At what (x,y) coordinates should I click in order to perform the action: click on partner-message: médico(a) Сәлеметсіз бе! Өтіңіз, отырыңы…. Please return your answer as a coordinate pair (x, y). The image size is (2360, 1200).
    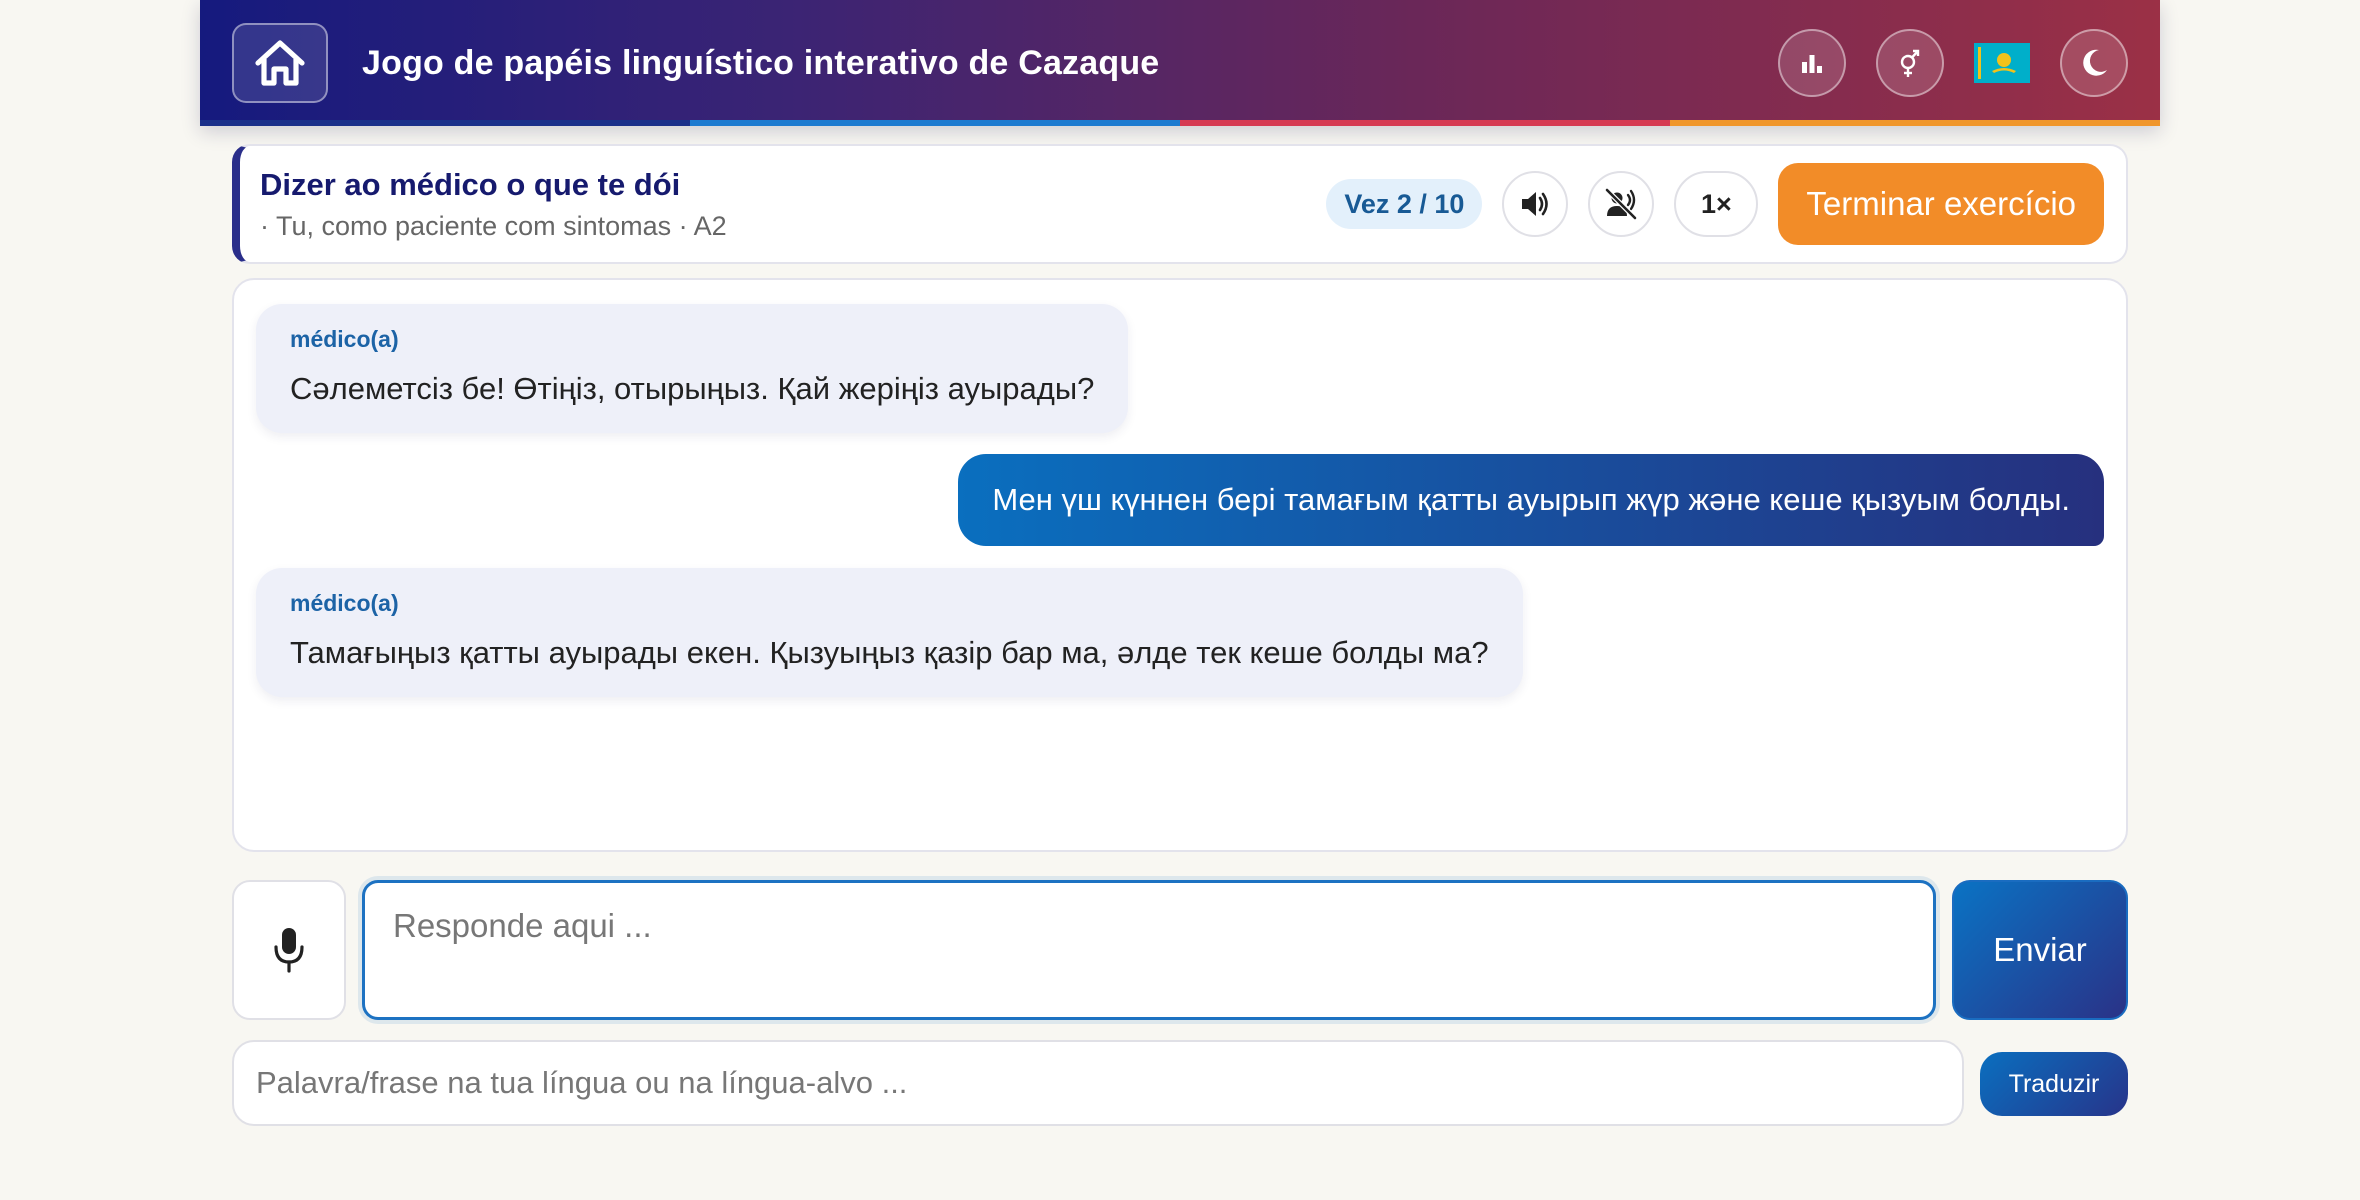
    Looking at the image, I should click on (692, 368).